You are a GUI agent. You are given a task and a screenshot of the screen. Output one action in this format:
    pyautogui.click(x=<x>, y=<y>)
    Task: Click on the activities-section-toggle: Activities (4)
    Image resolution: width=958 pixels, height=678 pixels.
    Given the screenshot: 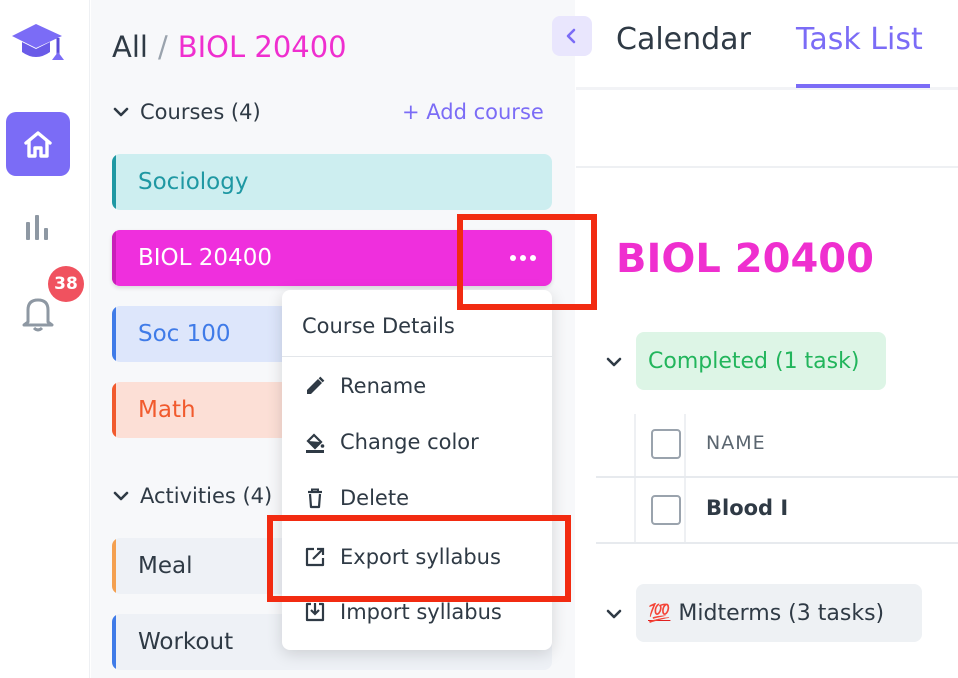 What is the action you would take?
    pyautogui.click(x=192, y=496)
    